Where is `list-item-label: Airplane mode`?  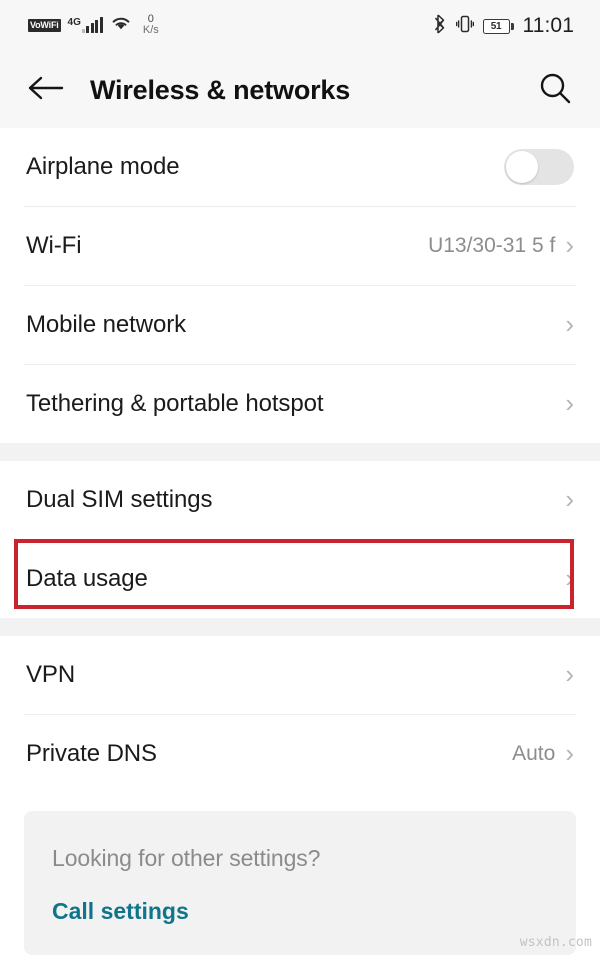
list-item-label: Airplane mode is located at coordinates (103, 166).